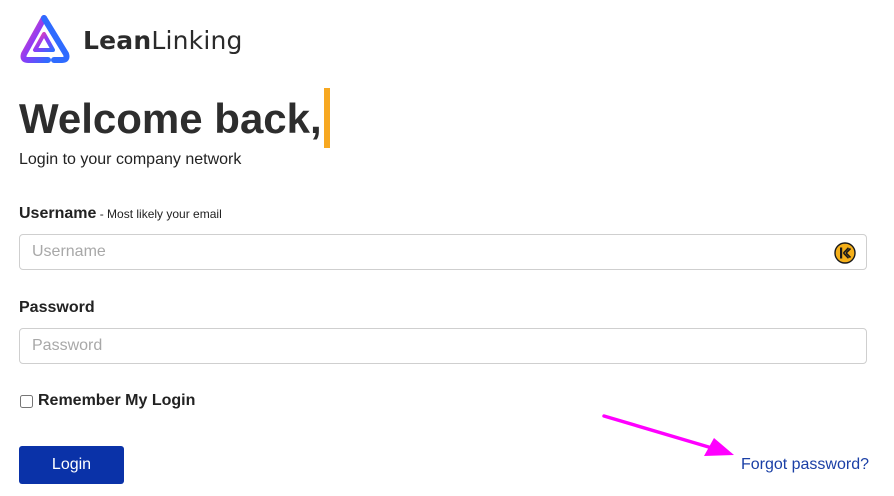 Image resolution: width=894 pixels, height=496 pixels. I want to click on username-label: Username - Most likely your email, so click(120, 214).